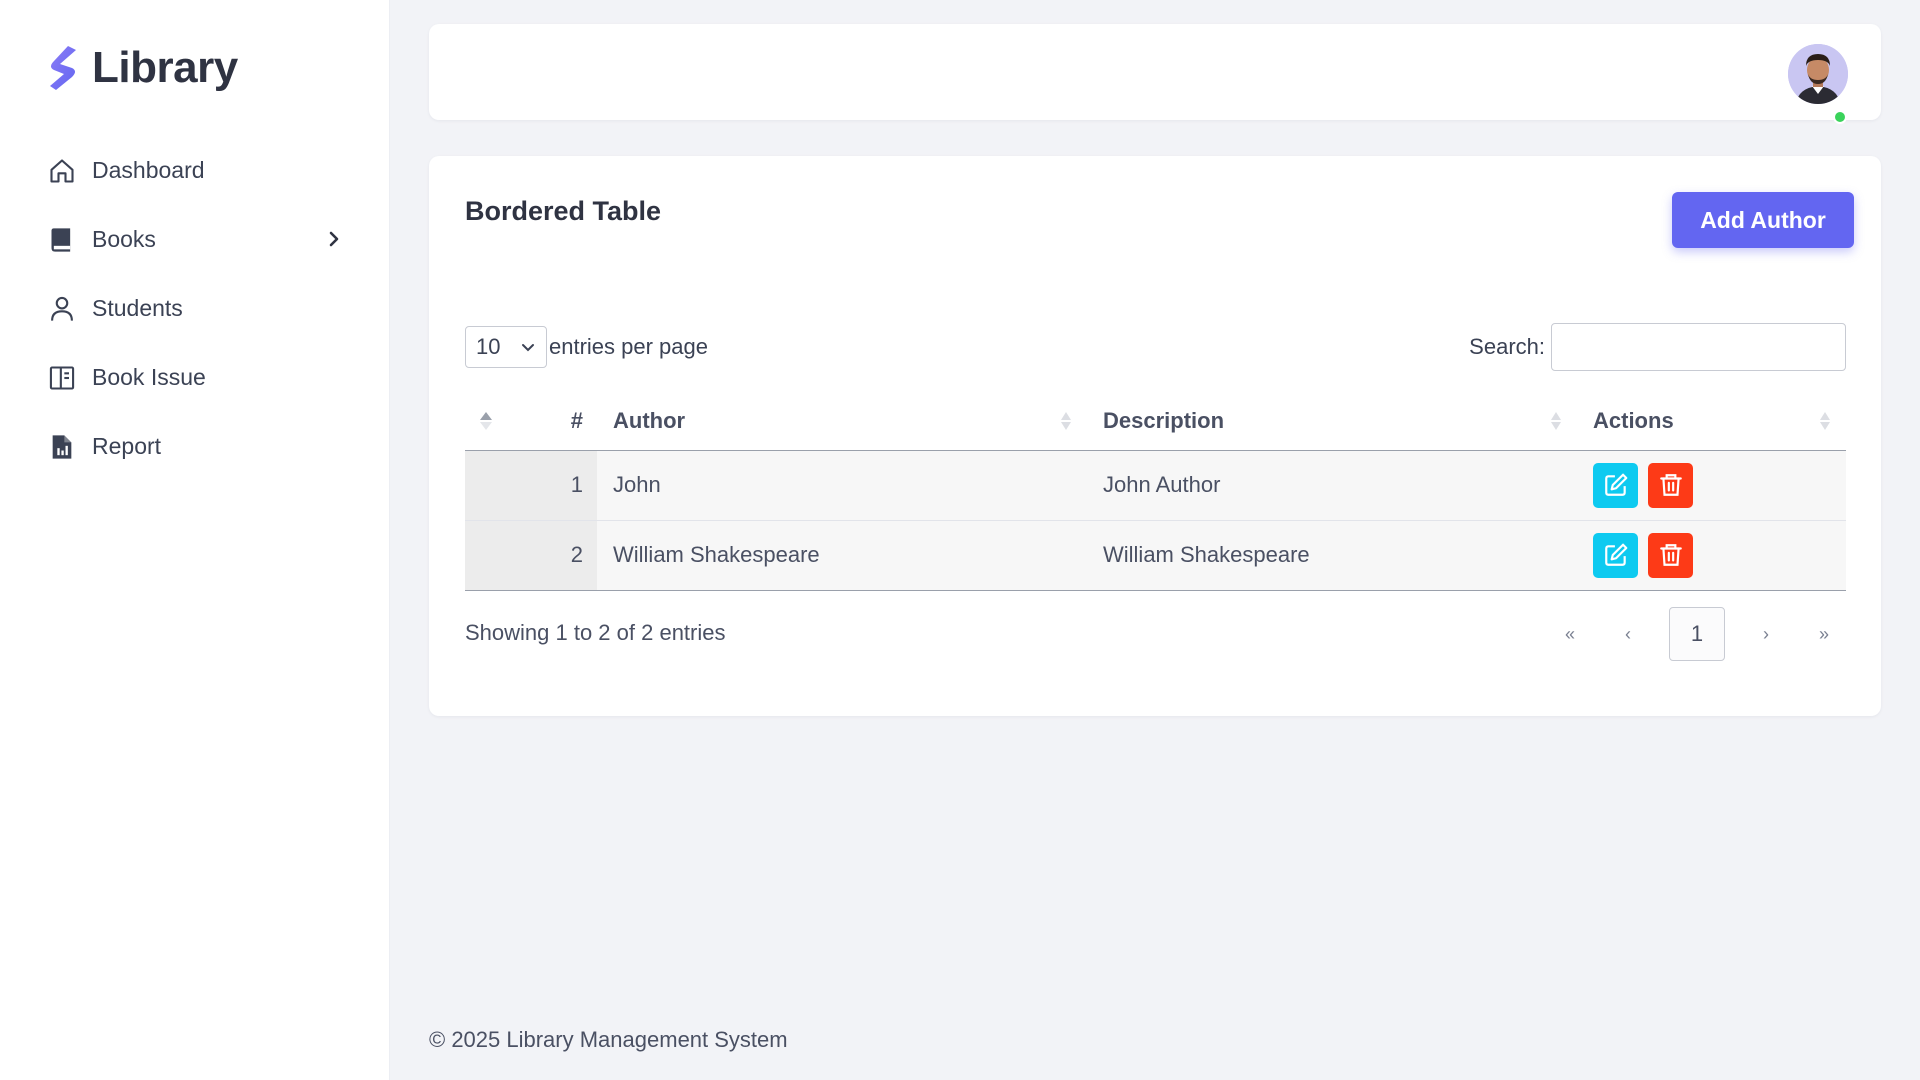 The height and width of the screenshot is (1080, 1920). I want to click on page-length-label: entries per page, so click(628, 346).